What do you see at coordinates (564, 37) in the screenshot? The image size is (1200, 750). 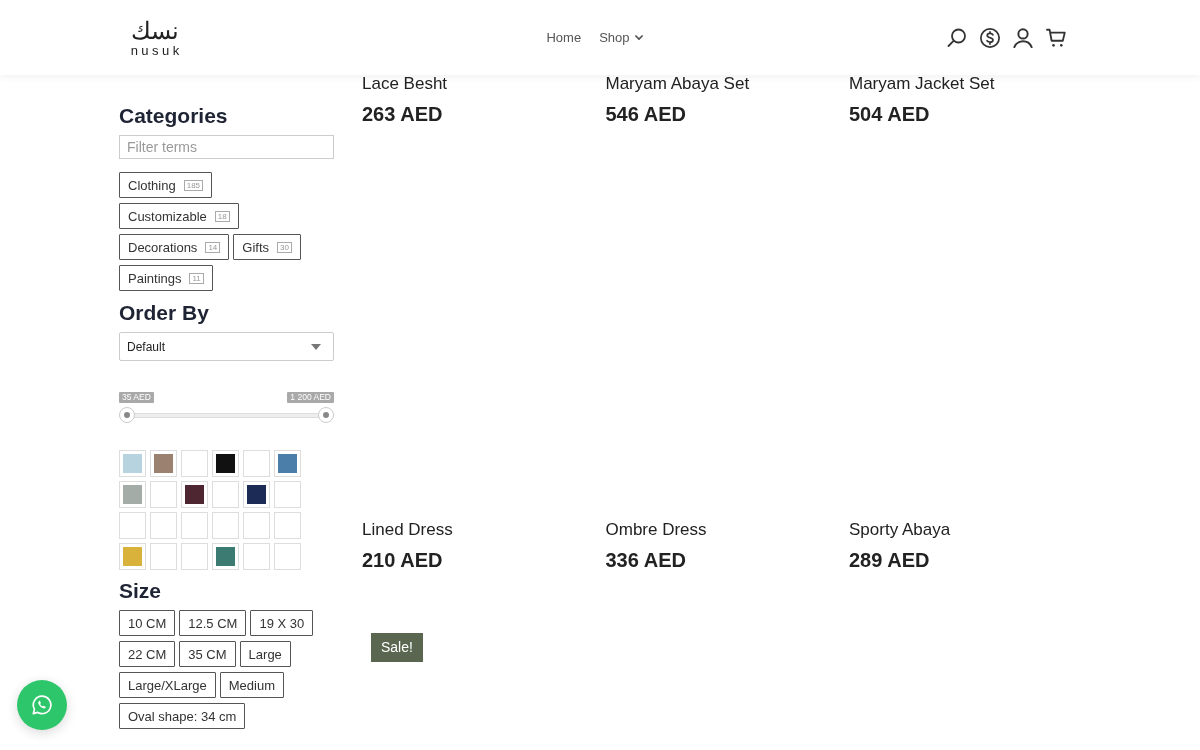 I see `nav-link: Home` at bounding box center [564, 37].